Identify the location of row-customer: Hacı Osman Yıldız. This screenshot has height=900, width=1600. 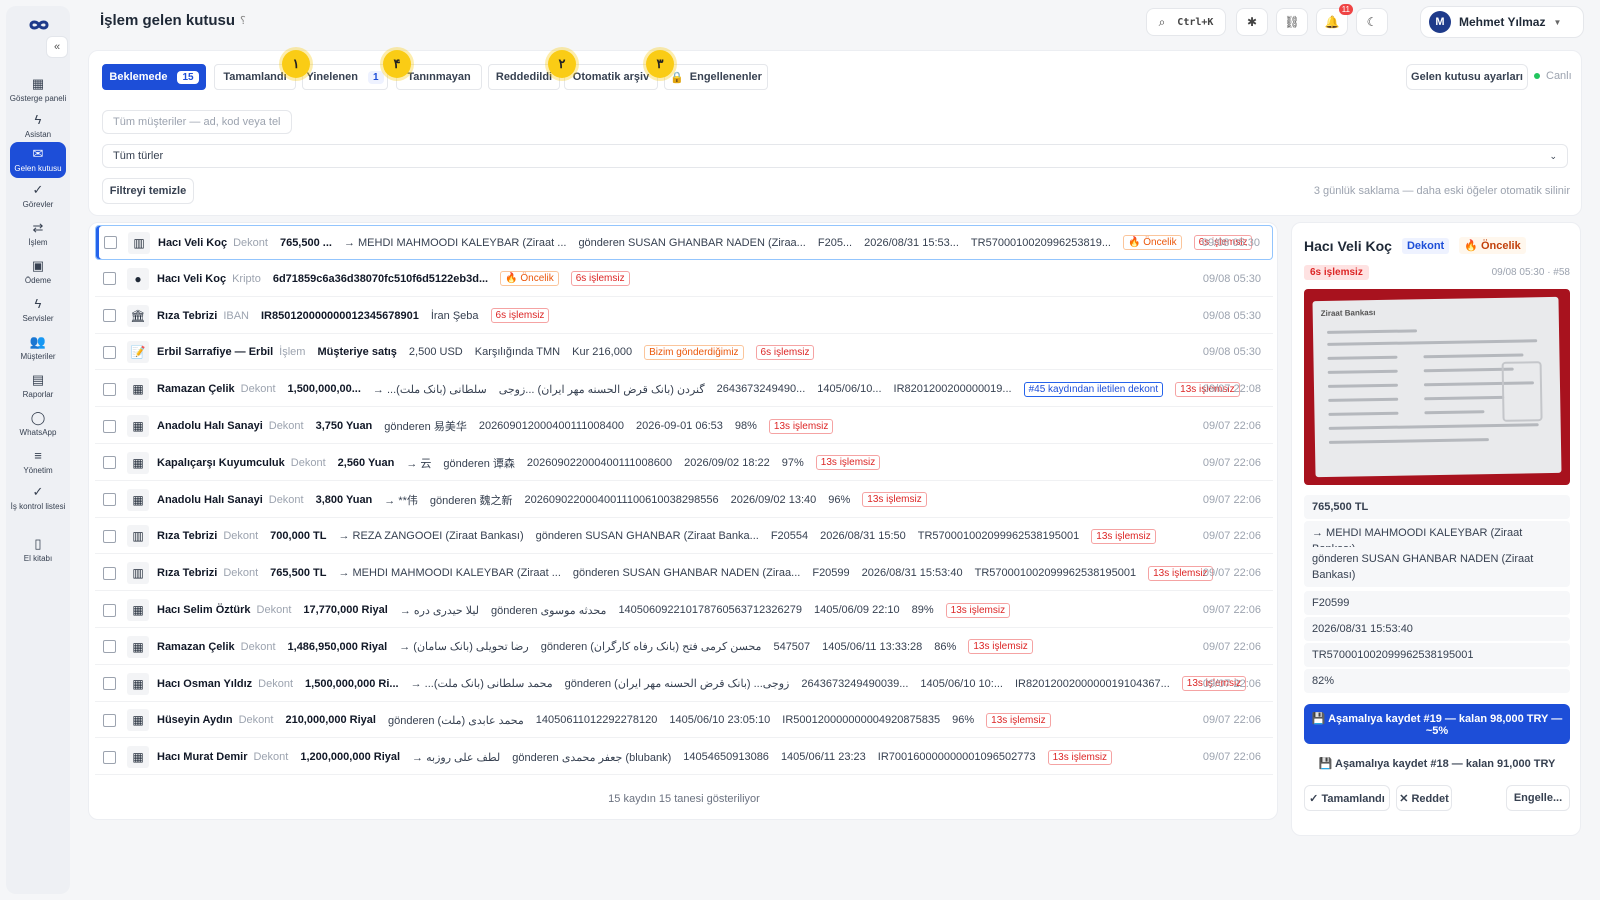
(205, 683).